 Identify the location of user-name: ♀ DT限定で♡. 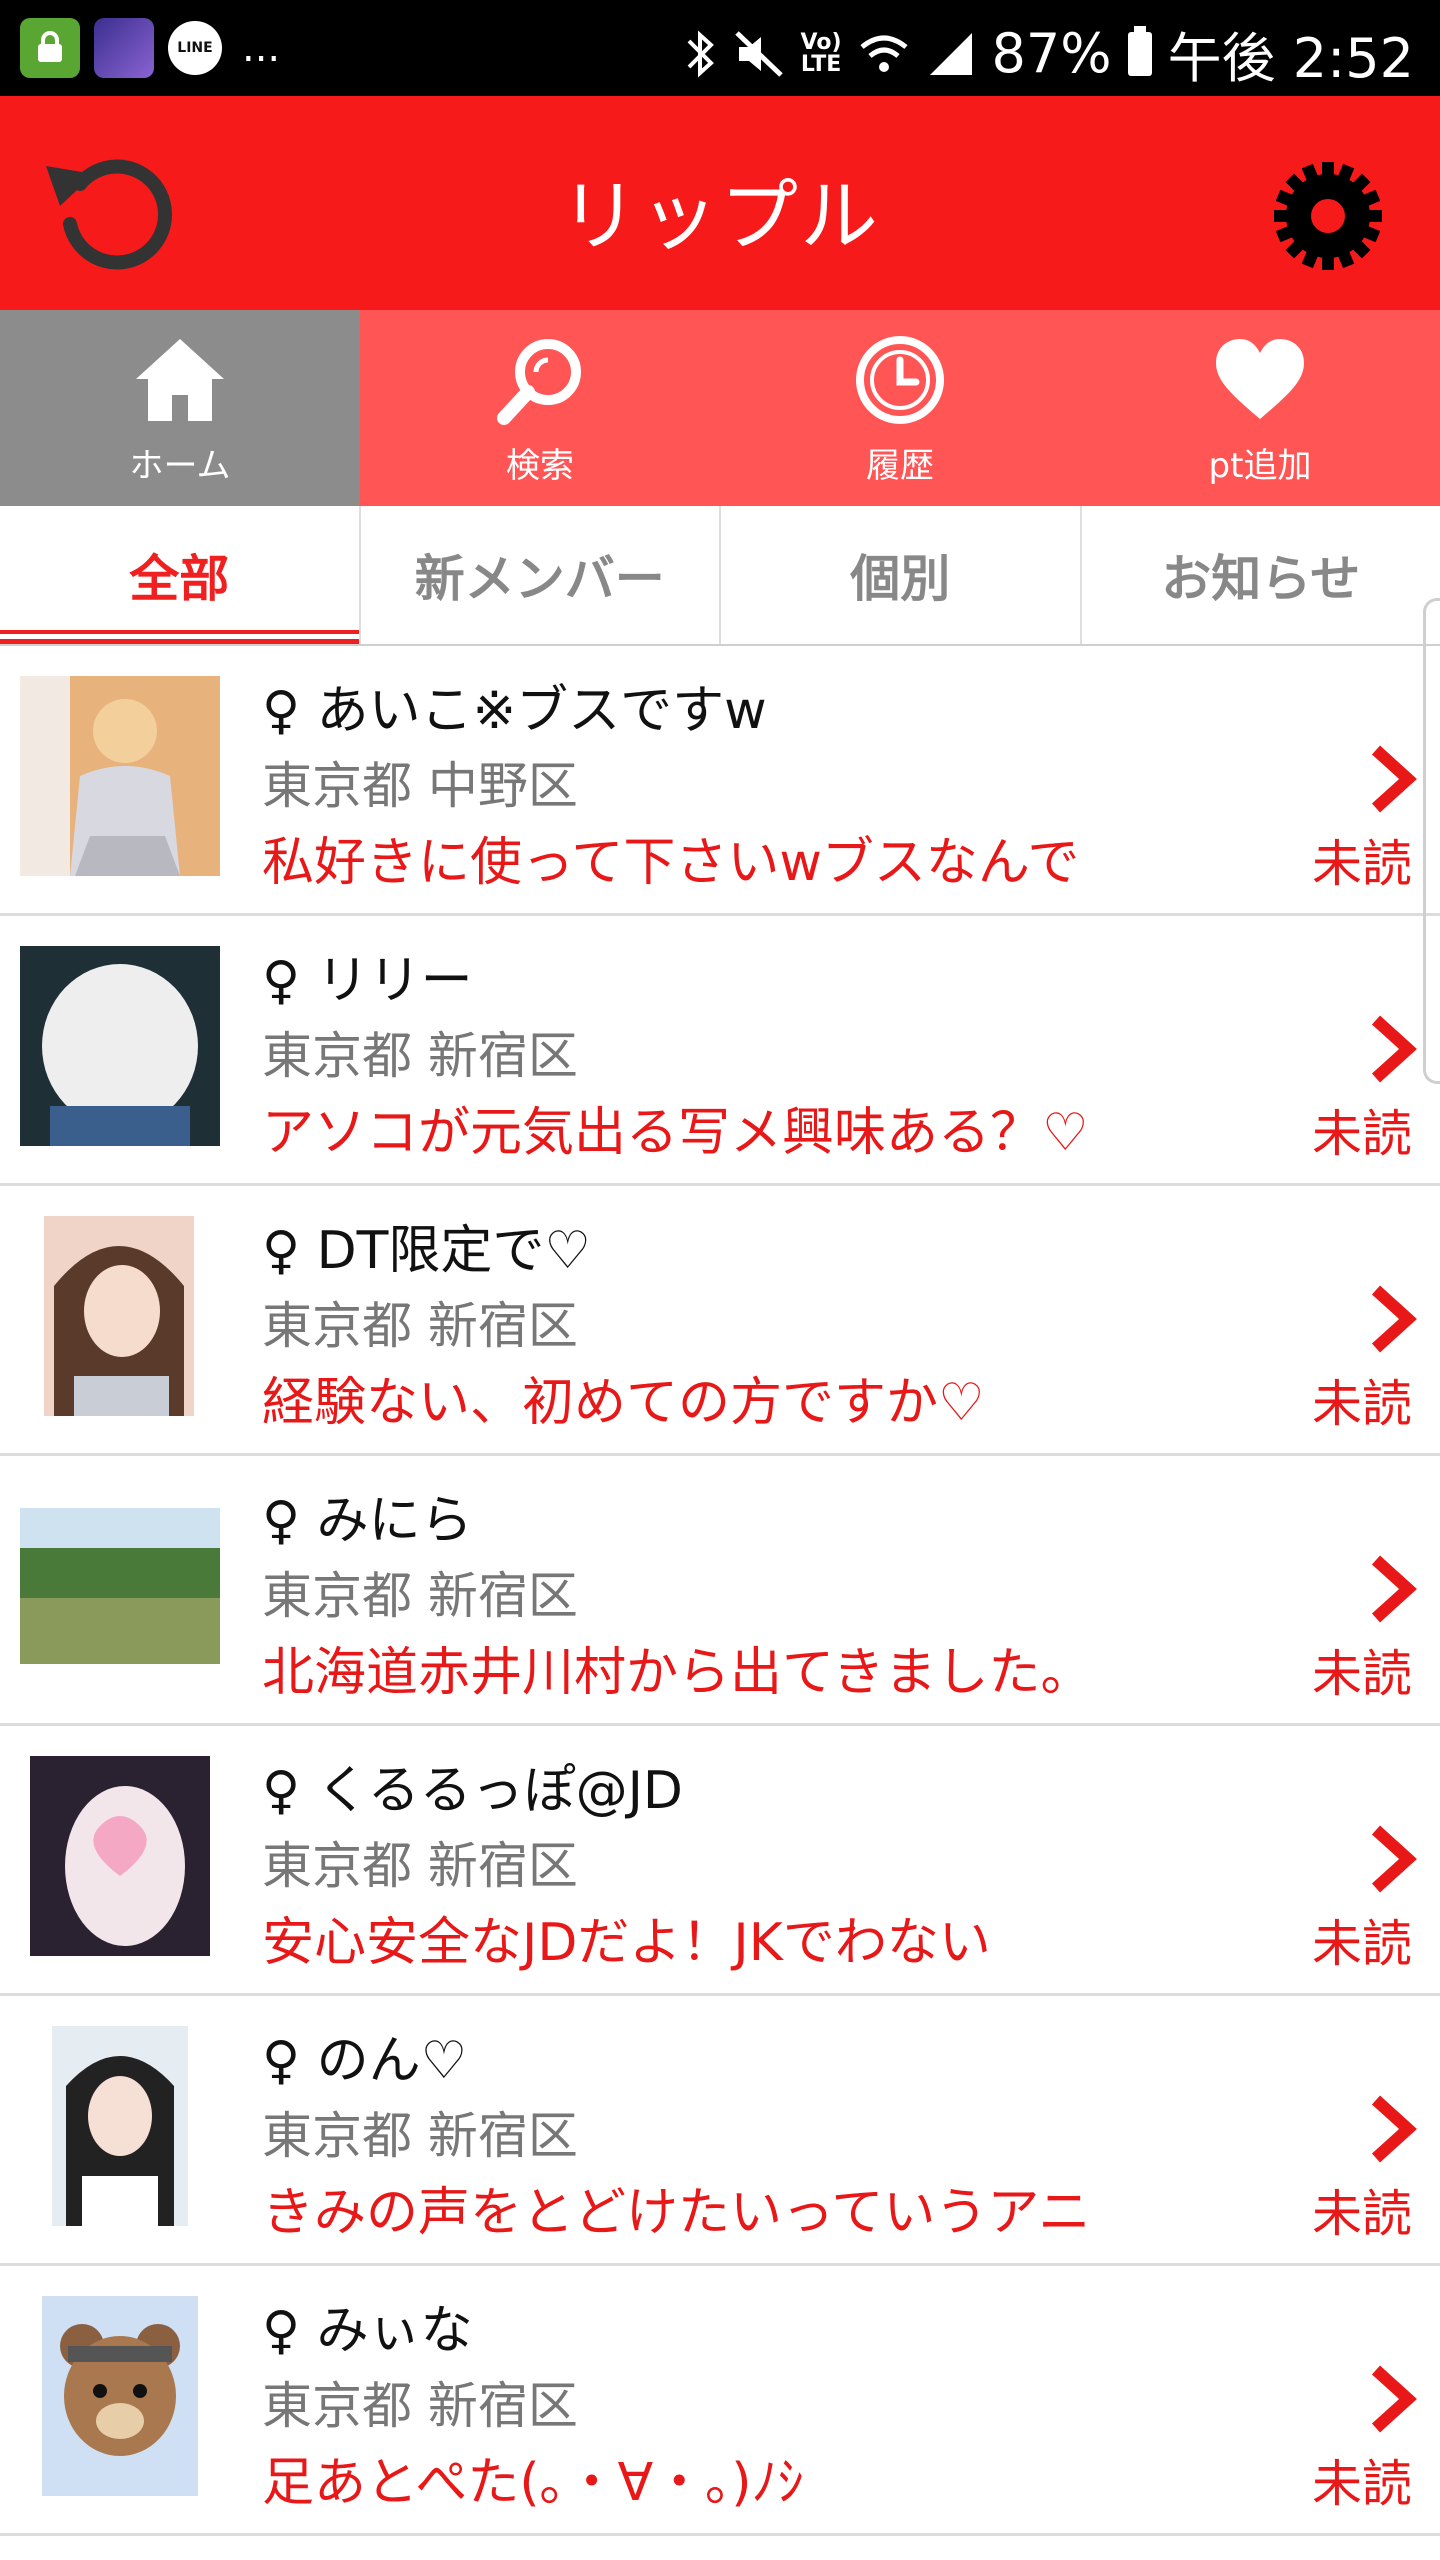
(427, 1251).